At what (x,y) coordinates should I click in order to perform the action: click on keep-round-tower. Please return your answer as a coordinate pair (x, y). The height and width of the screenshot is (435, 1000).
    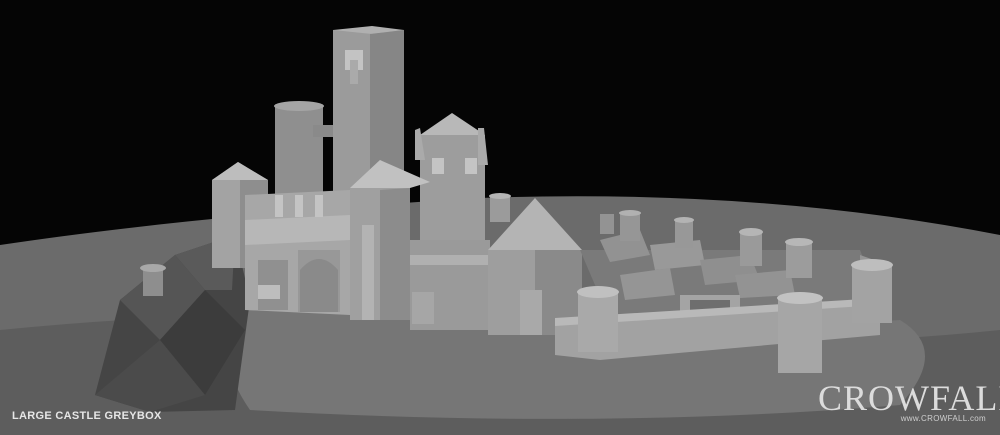
    Looking at the image, I should click on (308, 148).